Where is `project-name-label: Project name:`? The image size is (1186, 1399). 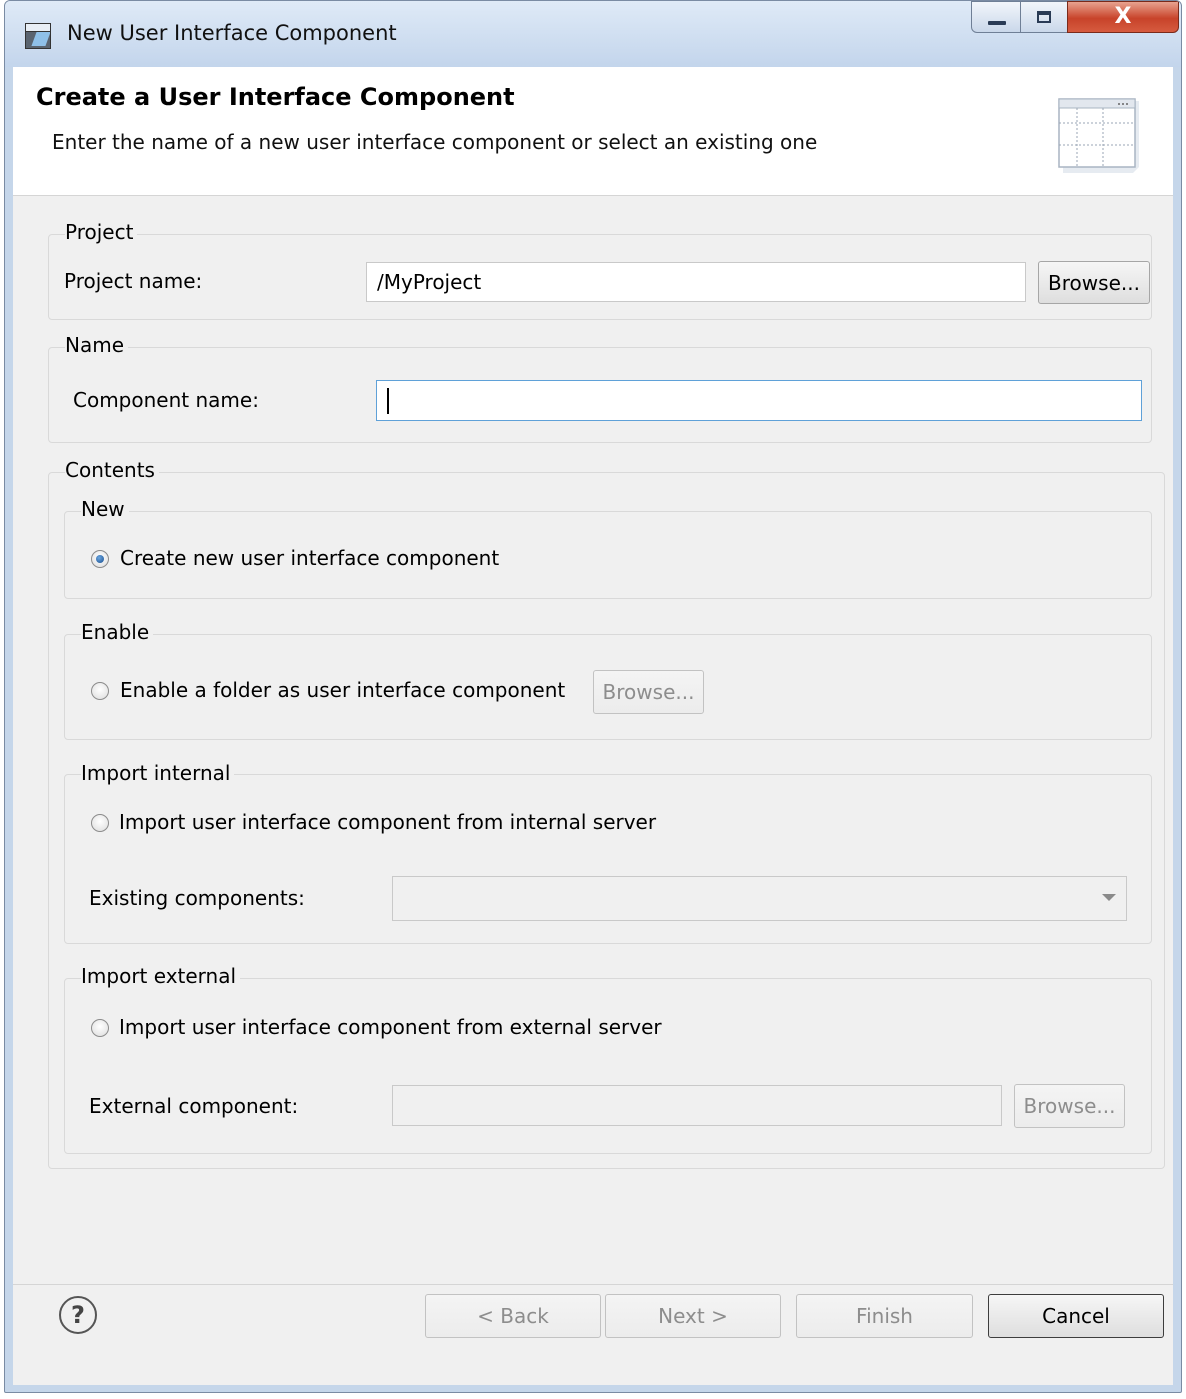 project-name-label: Project name: is located at coordinates (133, 281).